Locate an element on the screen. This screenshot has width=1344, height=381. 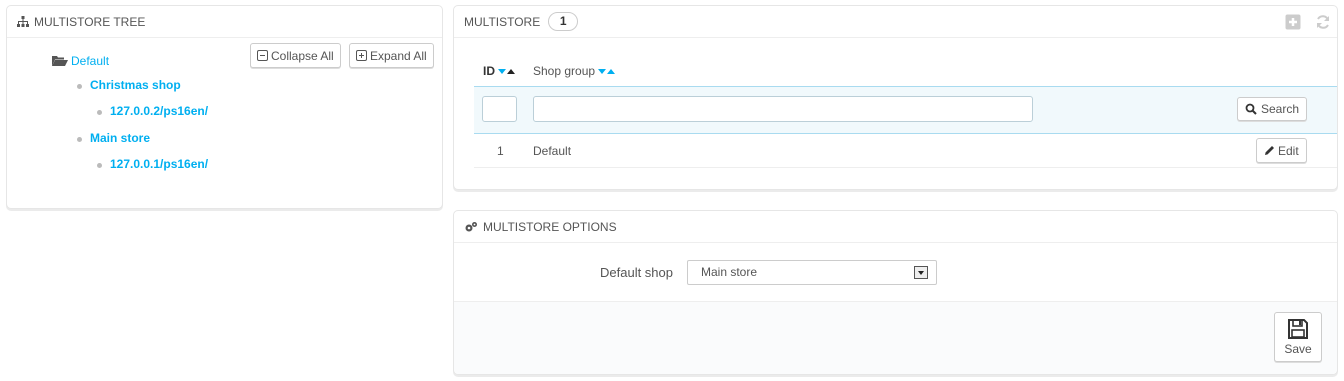
search-button: Search is located at coordinates (1272, 109).